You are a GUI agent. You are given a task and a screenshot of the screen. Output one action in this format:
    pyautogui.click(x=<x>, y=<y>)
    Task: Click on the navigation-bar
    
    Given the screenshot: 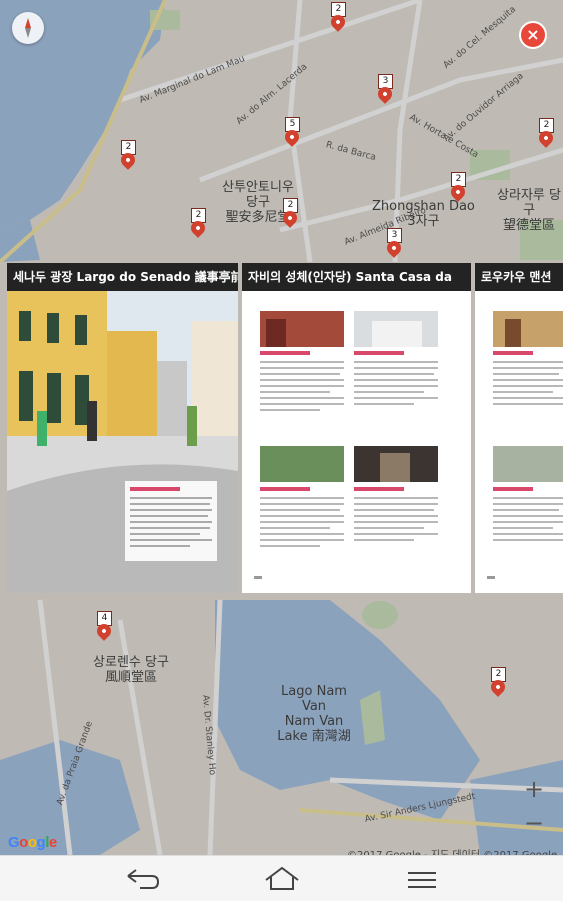 What is the action you would take?
    pyautogui.click(x=281, y=878)
    